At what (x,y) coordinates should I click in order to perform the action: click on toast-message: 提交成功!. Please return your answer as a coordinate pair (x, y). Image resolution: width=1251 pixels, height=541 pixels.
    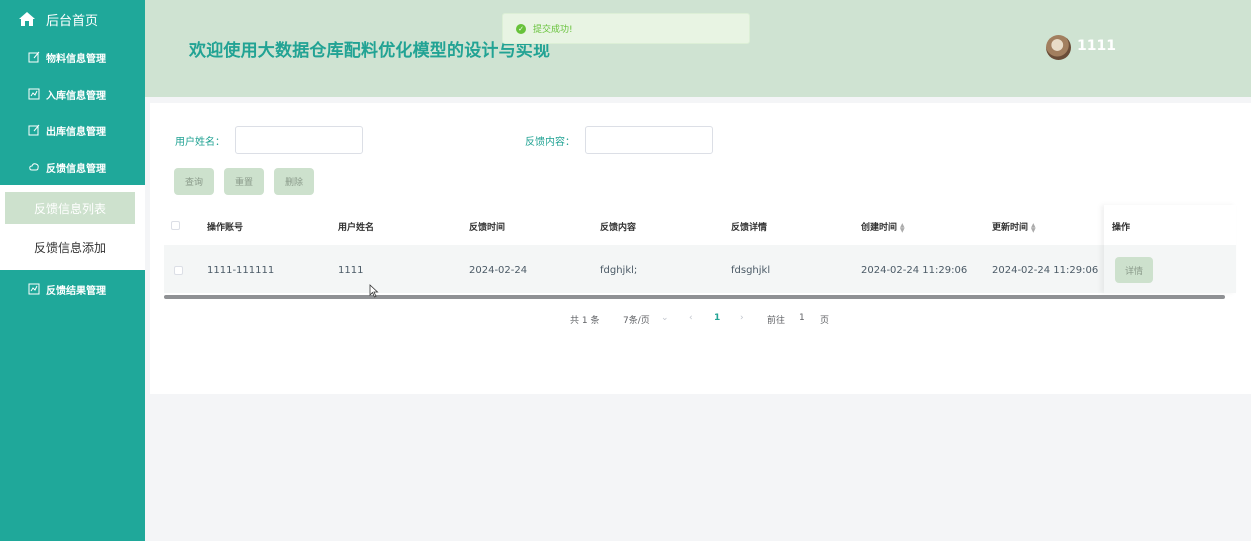
    Looking at the image, I should click on (553, 30).